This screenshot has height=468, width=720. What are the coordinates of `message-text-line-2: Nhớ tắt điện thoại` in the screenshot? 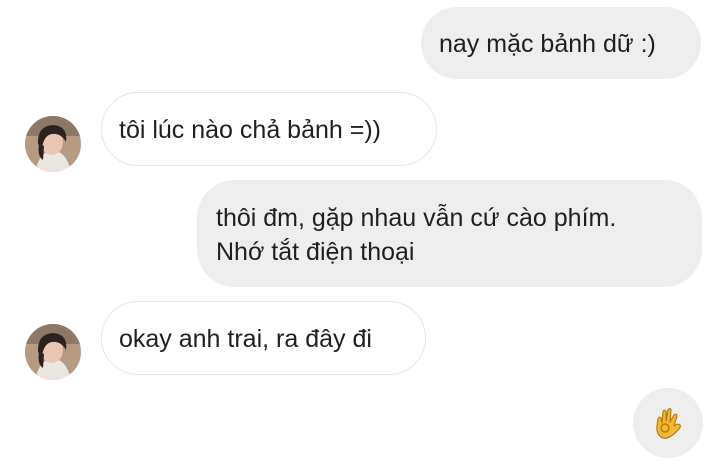 It's located at (315, 252).